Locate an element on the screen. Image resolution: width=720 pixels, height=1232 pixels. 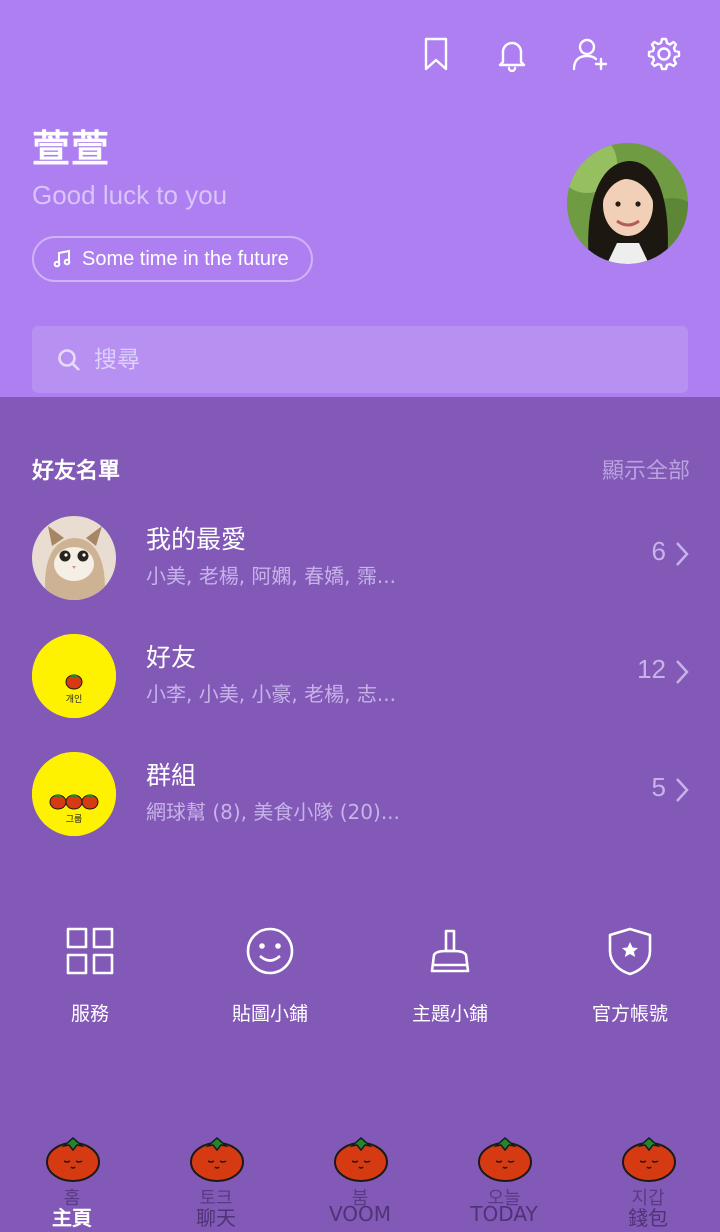
row-count: 6 is located at coordinates (658, 551).